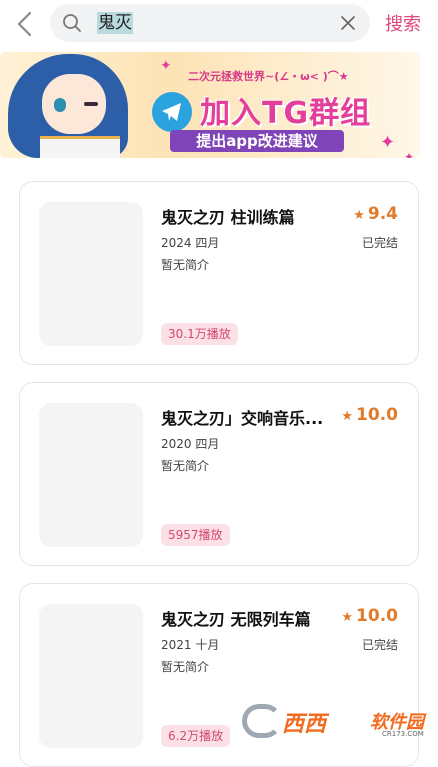  What do you see at coordinates (199, 334) in the screenshot?
I see `play-count-badge: 30.1万播放` at bounding box center [199, 334].